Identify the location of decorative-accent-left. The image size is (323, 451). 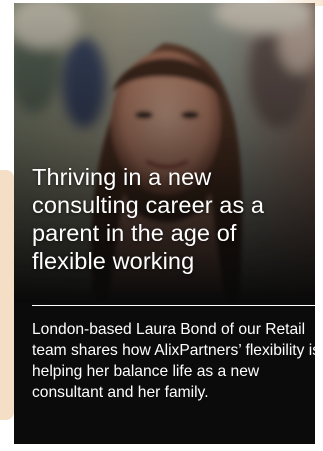
(7, 295).